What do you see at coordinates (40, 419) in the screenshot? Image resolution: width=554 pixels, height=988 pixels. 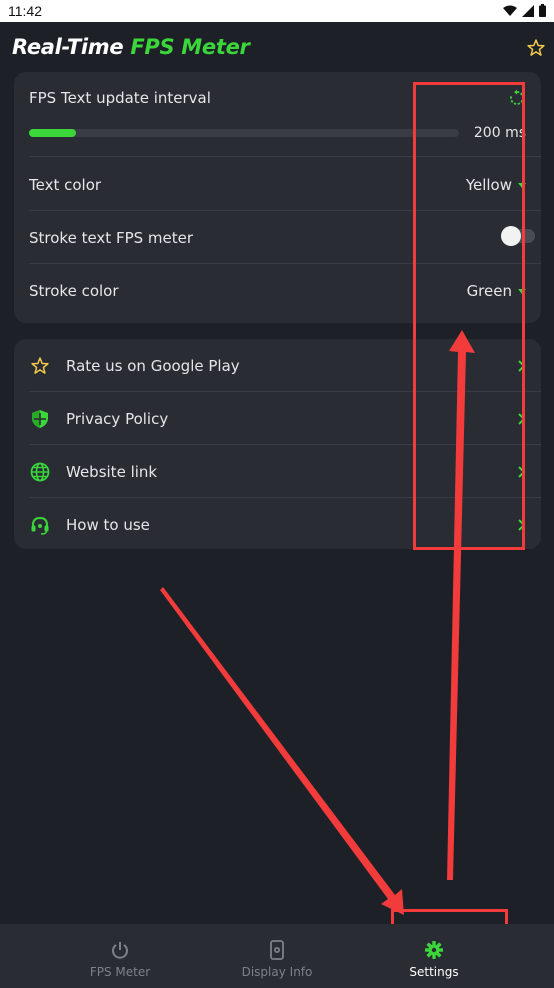 I see `shield-icon` at bounding box center [40, 419].